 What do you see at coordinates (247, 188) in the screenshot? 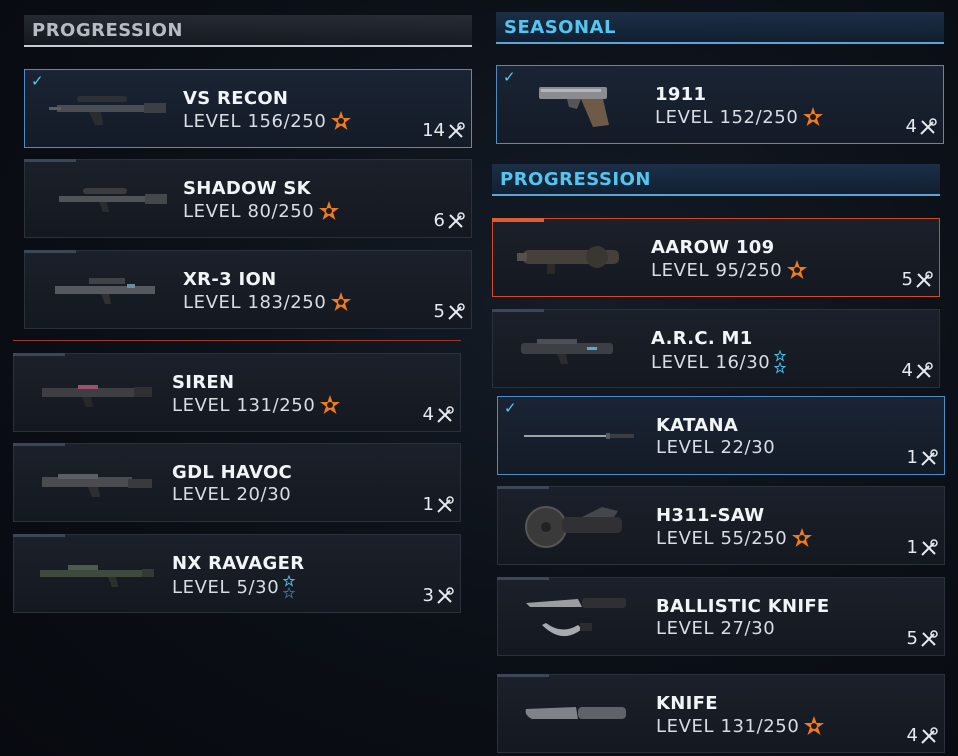
I see `weapon-name: SHADOW SK` at bounding box center [247, 188].